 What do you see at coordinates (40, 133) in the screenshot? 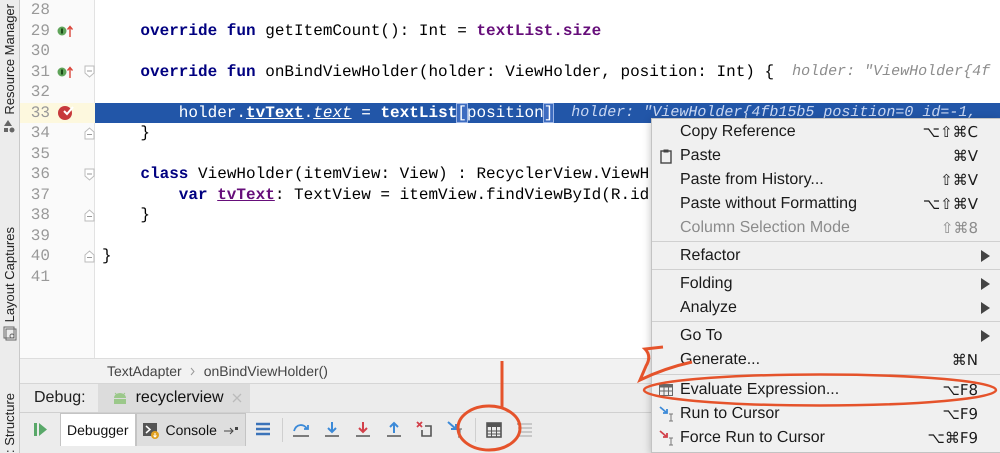
I see `line-number: 34` at bounding box center [40, 133].